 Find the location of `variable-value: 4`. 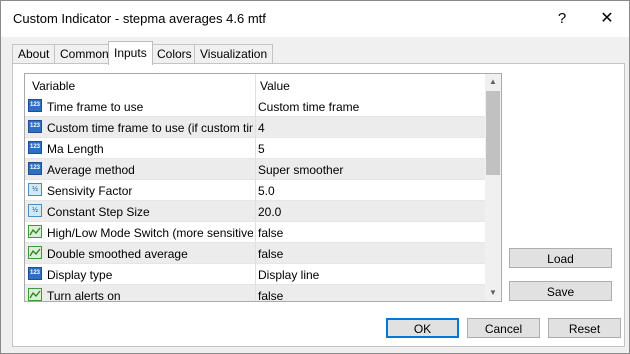

variable-value: 4 is located at coordinates (261, 128).